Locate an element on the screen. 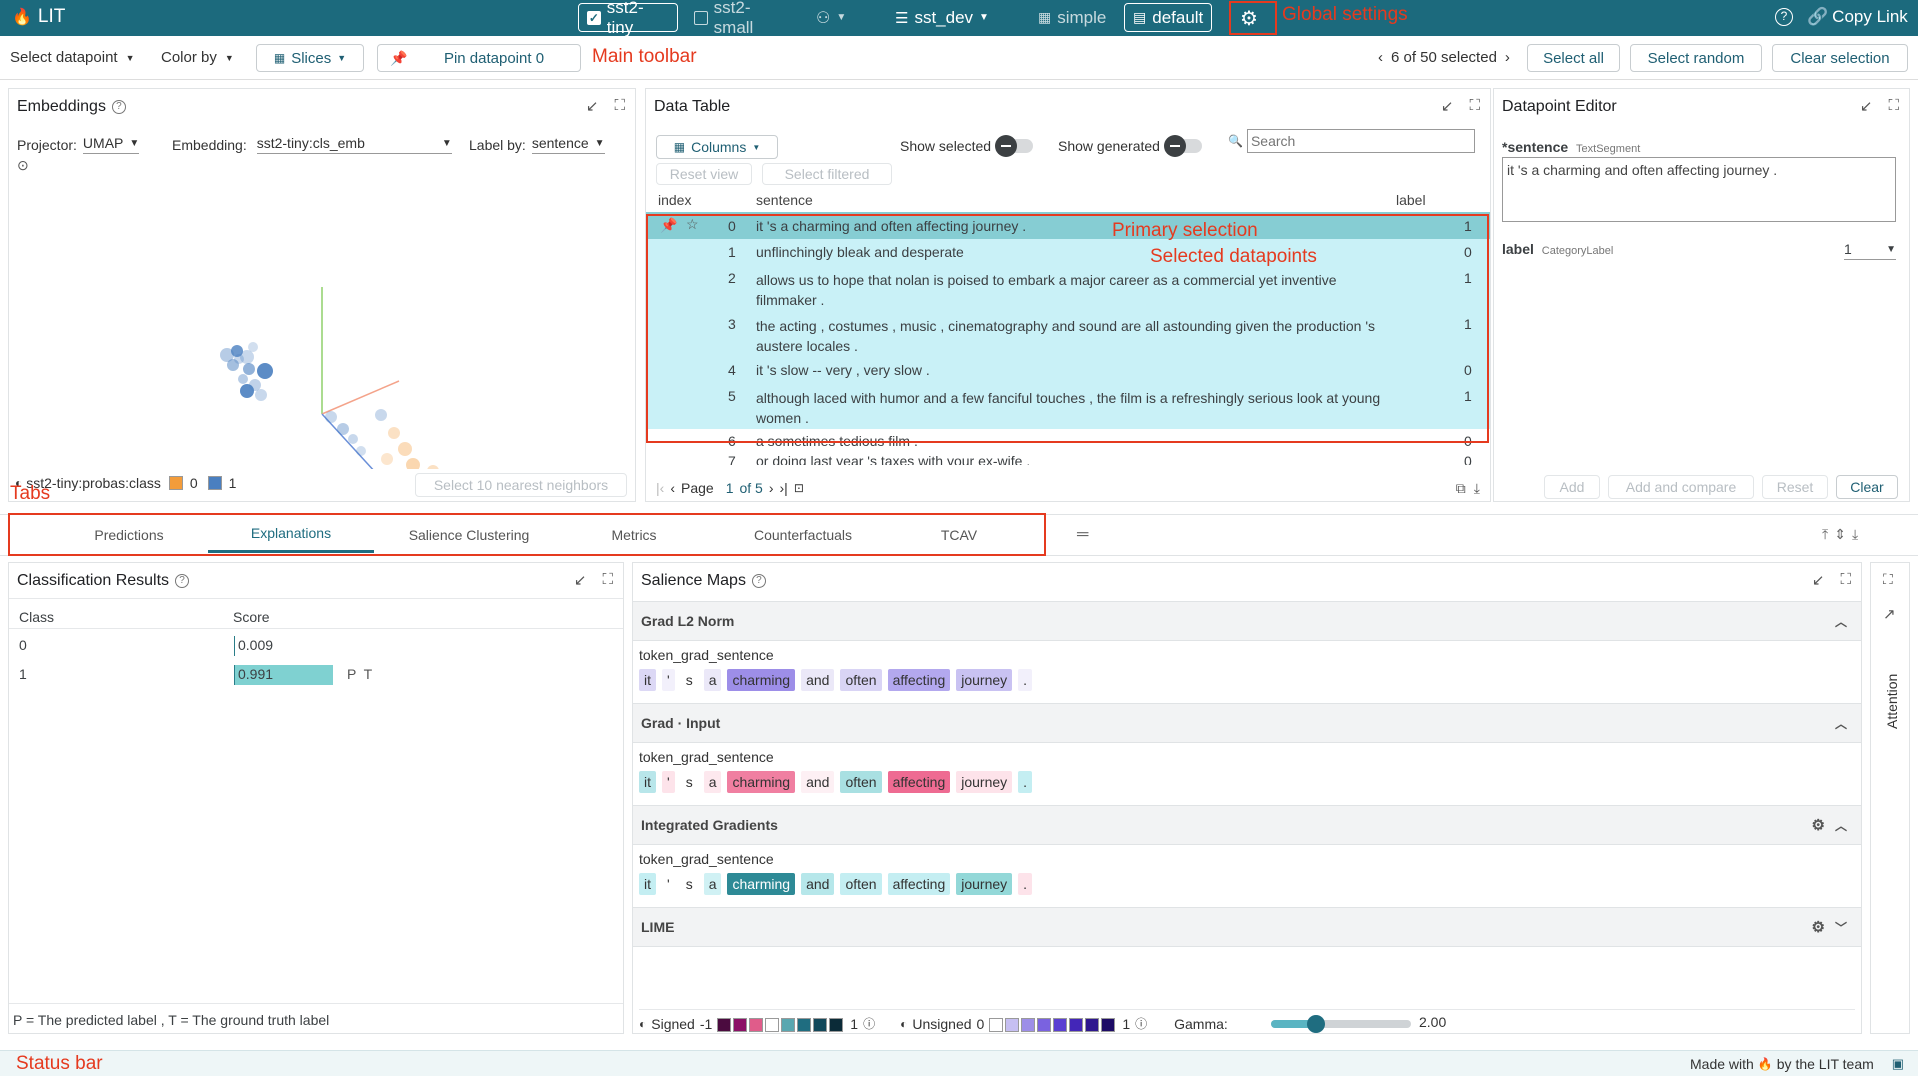 The width and height of the screenshot is (1918, 1076). attention-tab: Attention is located at coordinates (1892, 701).